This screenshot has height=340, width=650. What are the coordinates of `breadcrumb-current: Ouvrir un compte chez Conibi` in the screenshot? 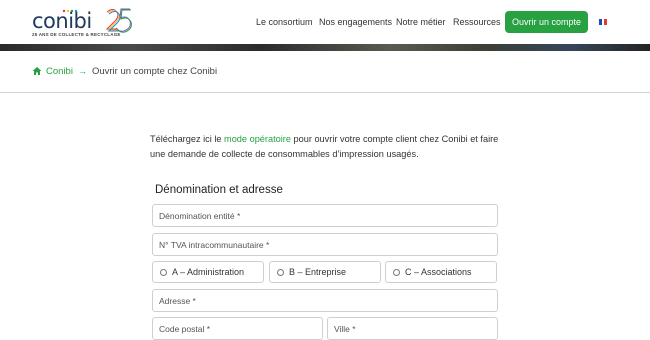 It's located at (154, 71).